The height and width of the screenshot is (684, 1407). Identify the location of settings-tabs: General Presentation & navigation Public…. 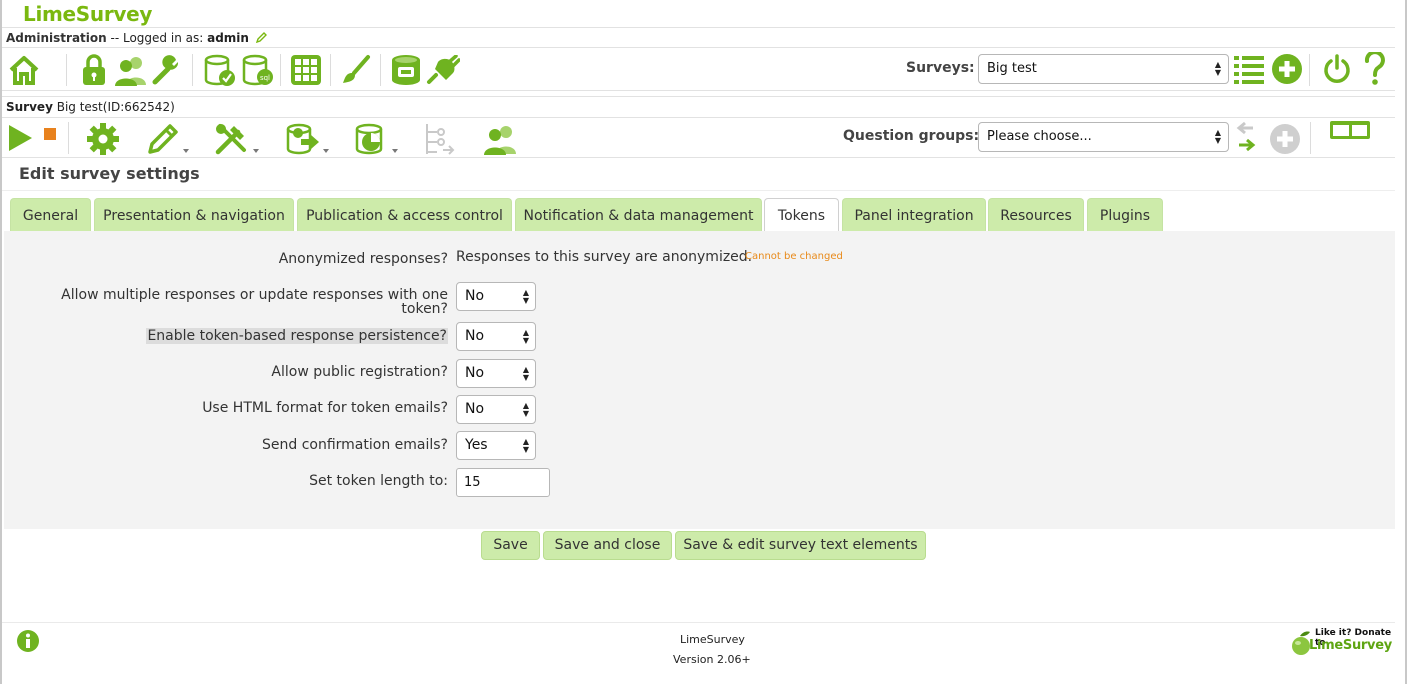
(698, 211).